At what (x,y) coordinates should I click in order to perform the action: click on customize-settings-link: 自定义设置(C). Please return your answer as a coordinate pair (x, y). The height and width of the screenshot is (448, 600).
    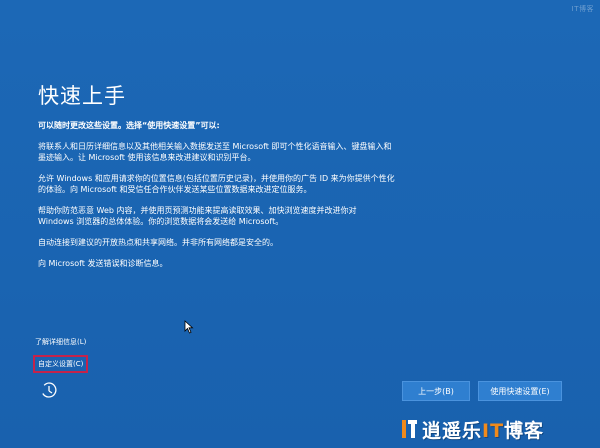
    Looking at the image, I should click on (61, 364).